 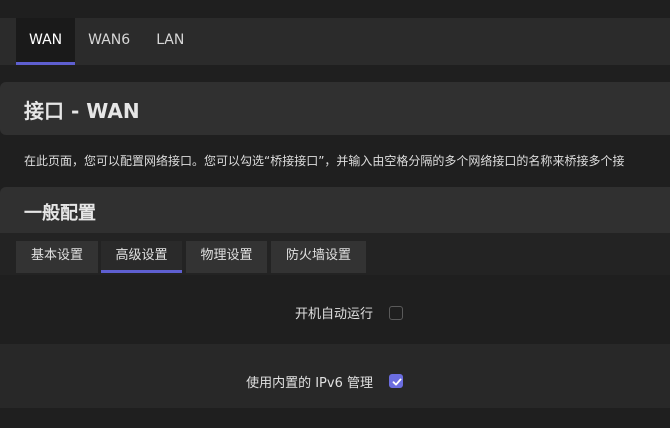 I want to click on option-row-autostart: 开机自动运行, so click(x=335, y=312).